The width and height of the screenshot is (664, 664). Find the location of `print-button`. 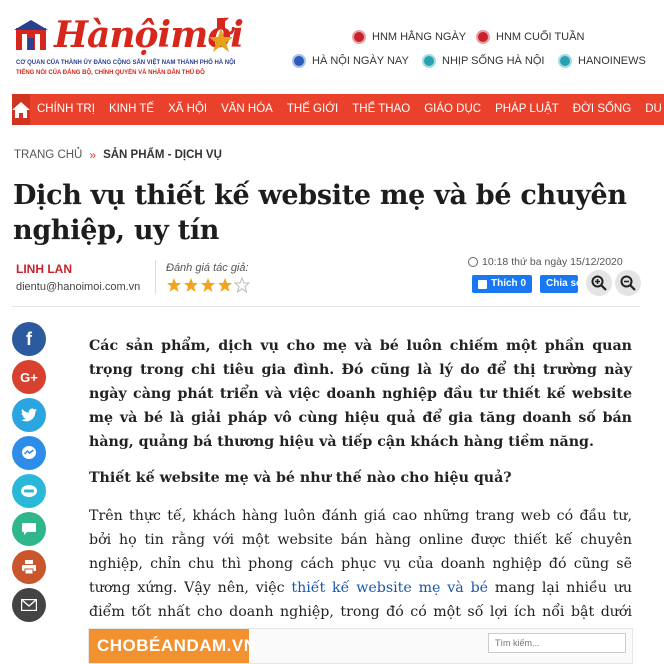

print-button is located at coordinates (29, 567).